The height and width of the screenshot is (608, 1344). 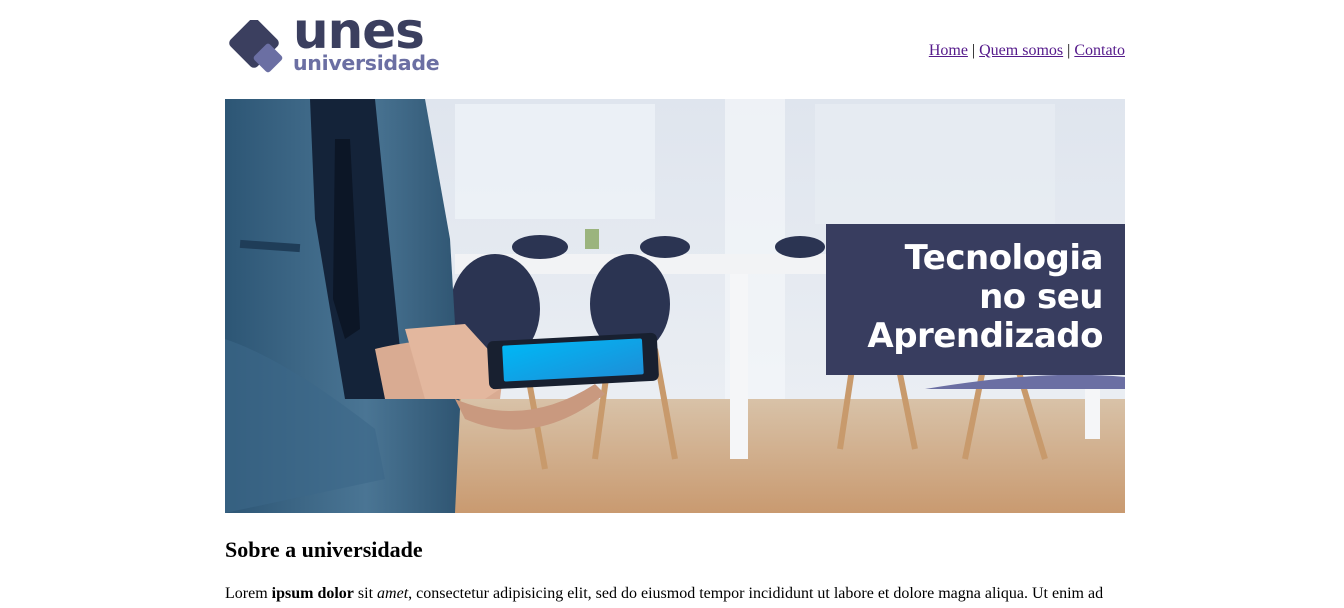 I want to click on nav-link-contact: Contato, so click(x=1099, y=50).